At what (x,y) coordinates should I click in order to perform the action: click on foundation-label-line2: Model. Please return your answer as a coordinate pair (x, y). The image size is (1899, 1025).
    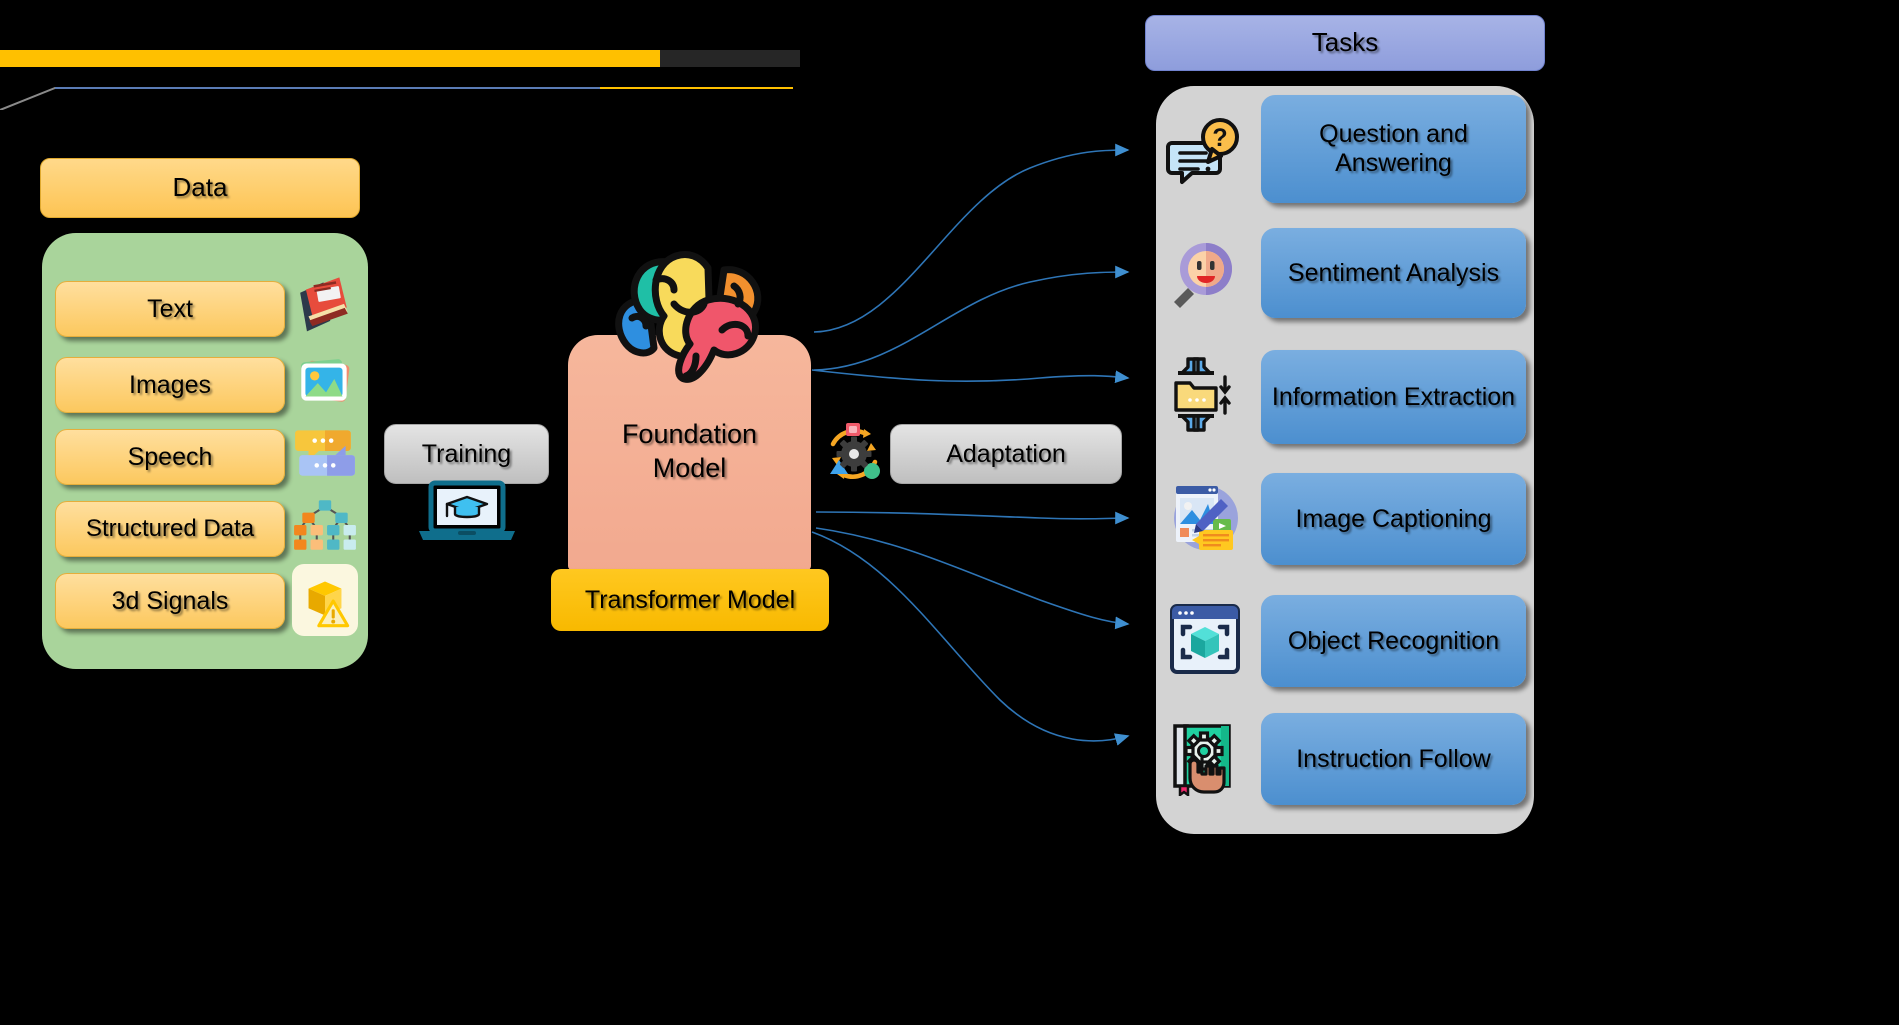
    Looking at the image, I should click on (689, 467).